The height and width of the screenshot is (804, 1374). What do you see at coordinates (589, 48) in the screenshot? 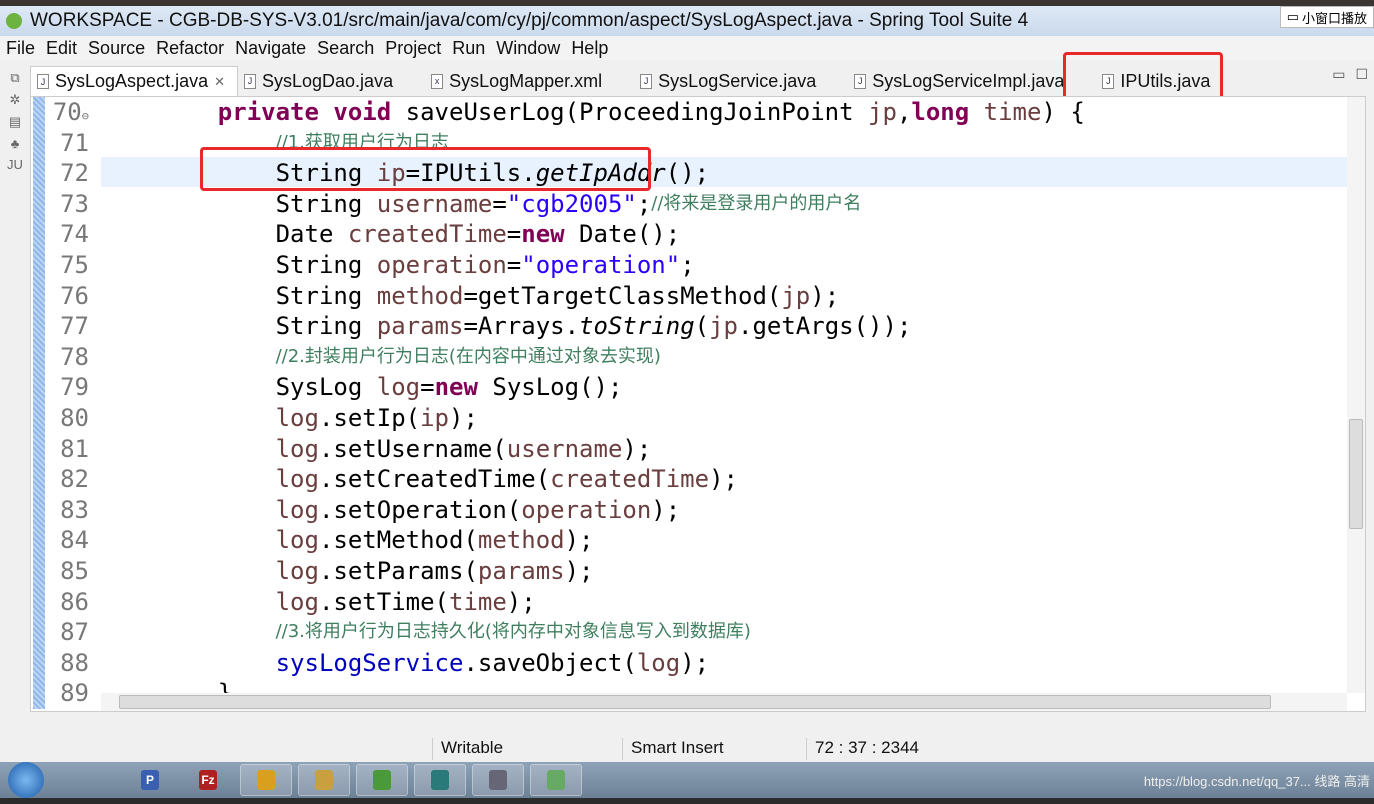
I see `menu-help: Help` at bounding box center [589, 48].